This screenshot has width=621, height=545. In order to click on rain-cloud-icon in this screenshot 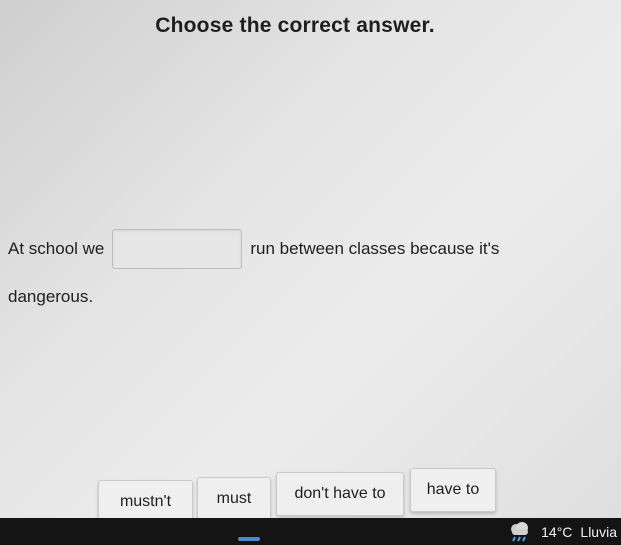, I will do `click(520, 532)`.